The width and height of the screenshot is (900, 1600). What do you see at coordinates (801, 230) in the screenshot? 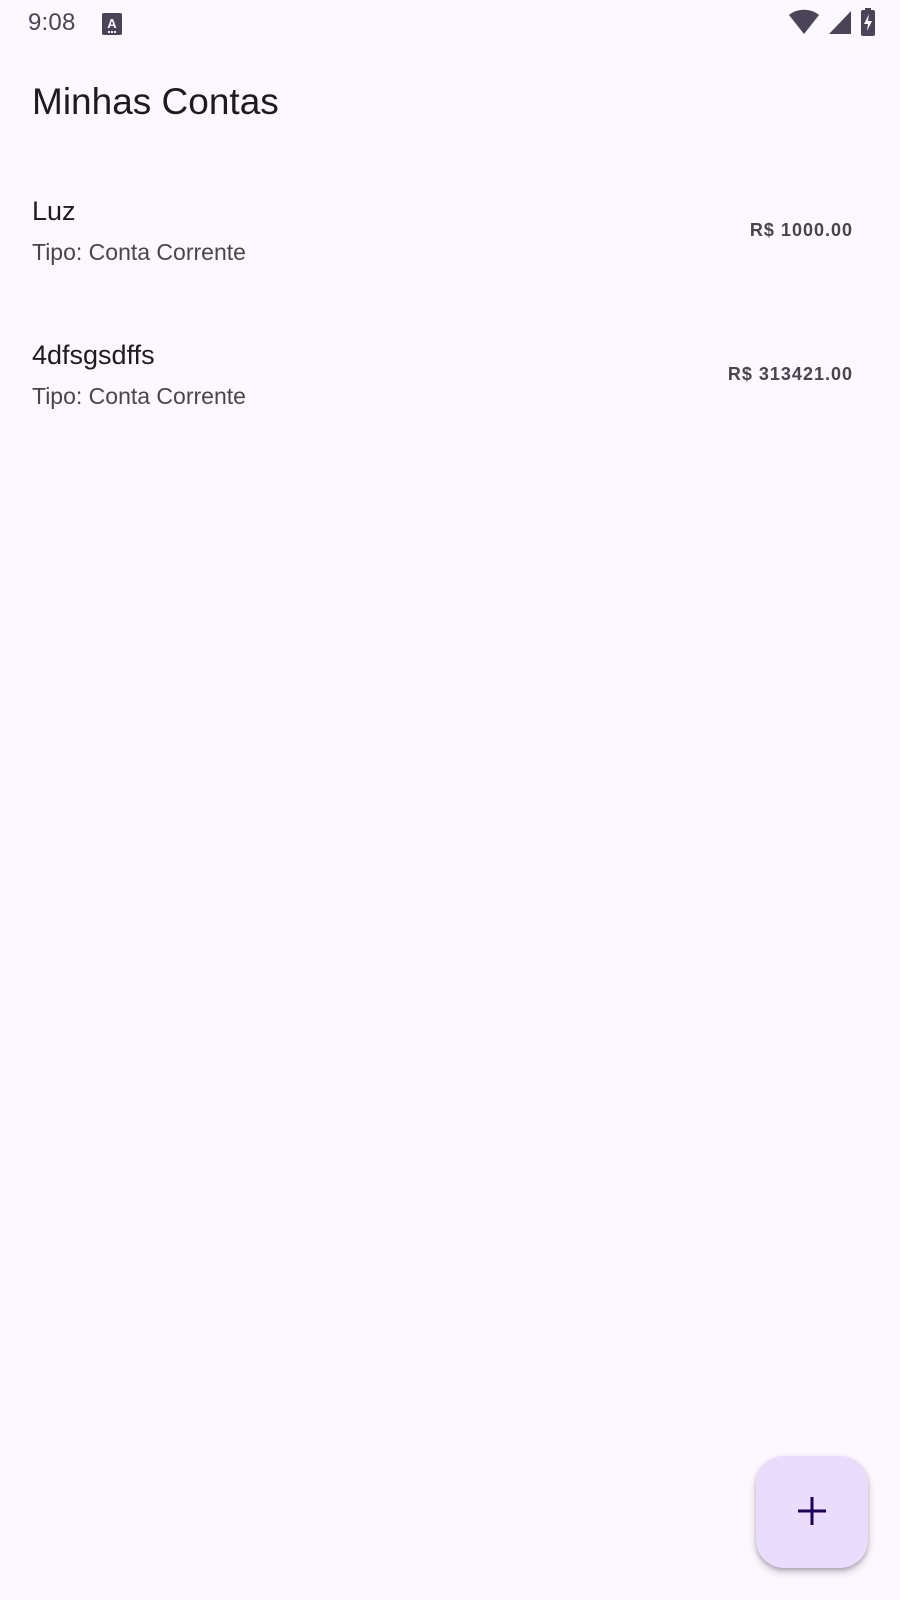
I see `account-amount: R$ 1000.00` at bounding box center [801, 230].